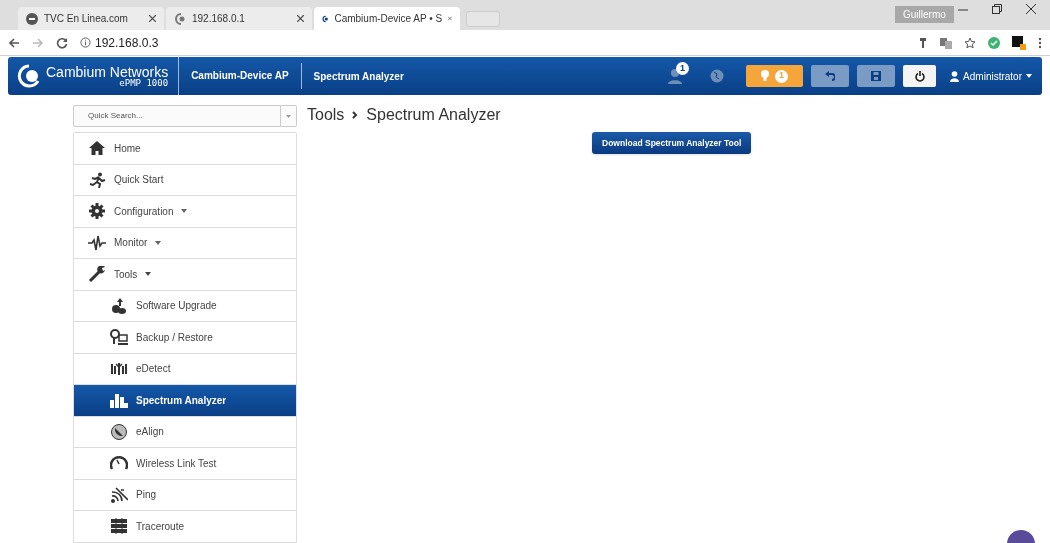  I want to click on back-icon, so click(14, 42).